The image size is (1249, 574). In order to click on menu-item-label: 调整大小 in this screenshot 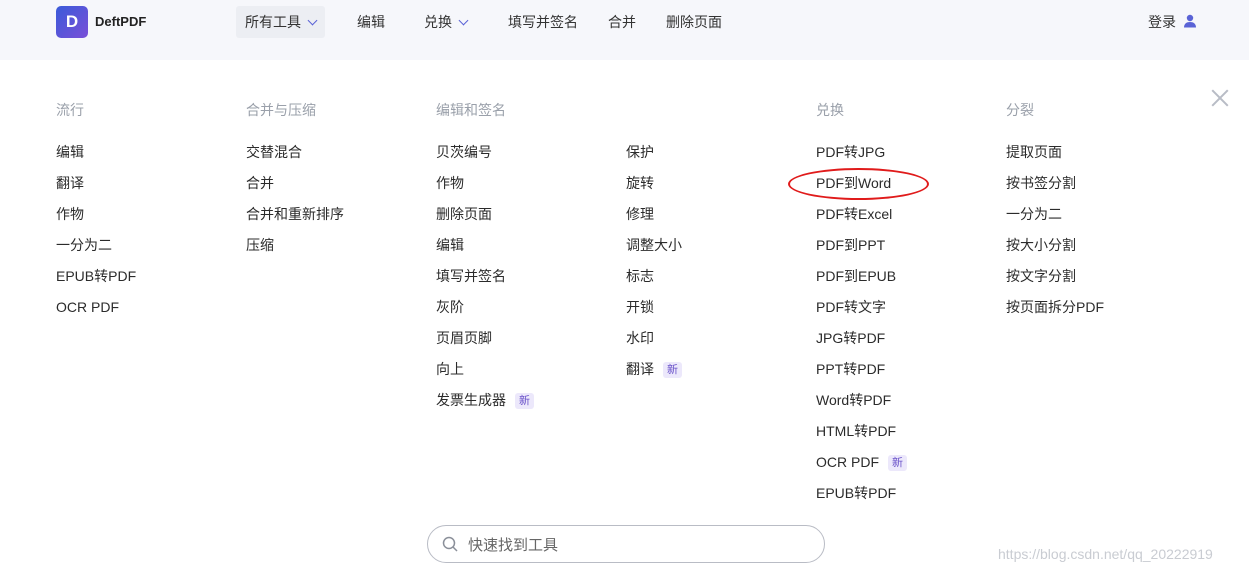, I will do `click(654, 245)`.